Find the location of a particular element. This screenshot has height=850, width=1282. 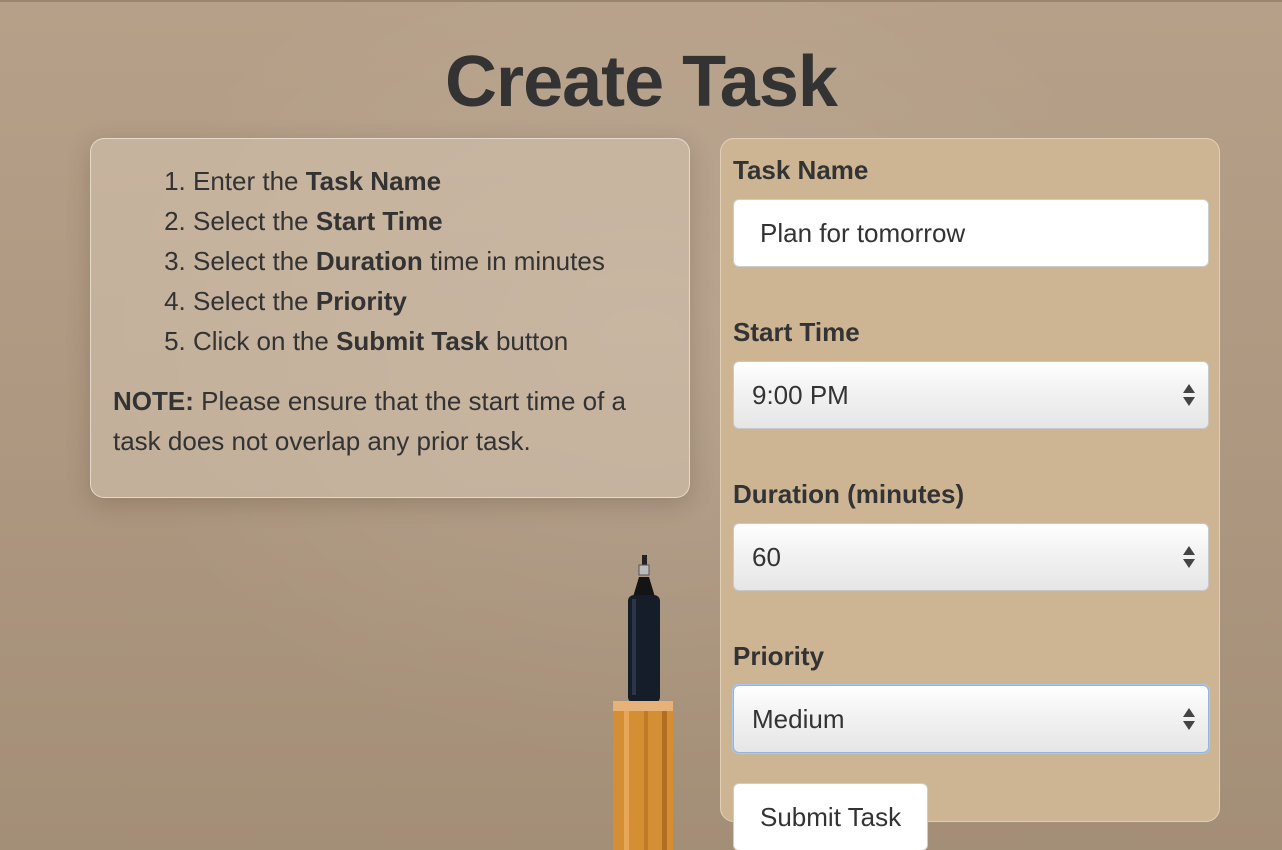

instruction-step: Enter the Task Name is located at coordinates (430, 181).